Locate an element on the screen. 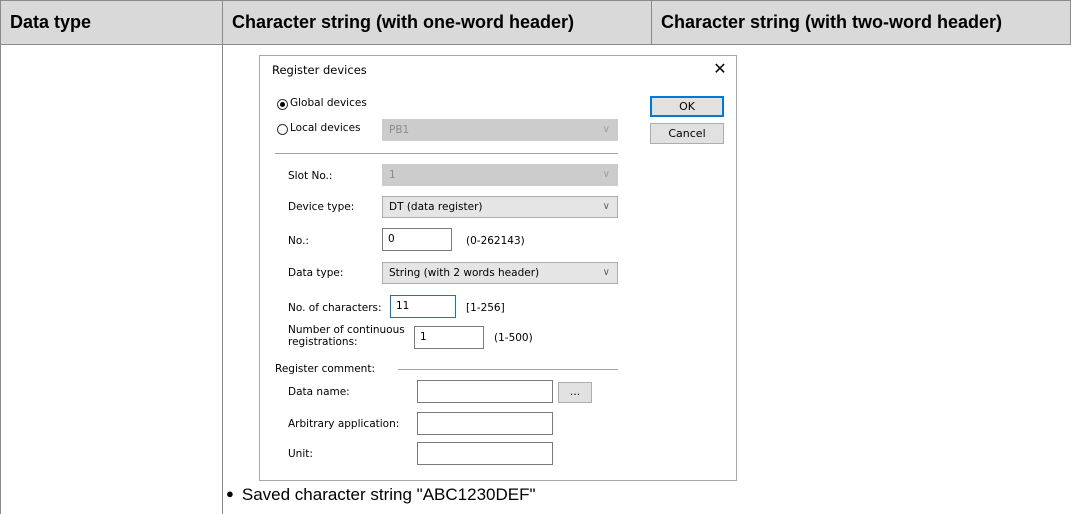 The height and width of the screenshot is (514, 1071). table-left-border is located at coordinates (0, 279).